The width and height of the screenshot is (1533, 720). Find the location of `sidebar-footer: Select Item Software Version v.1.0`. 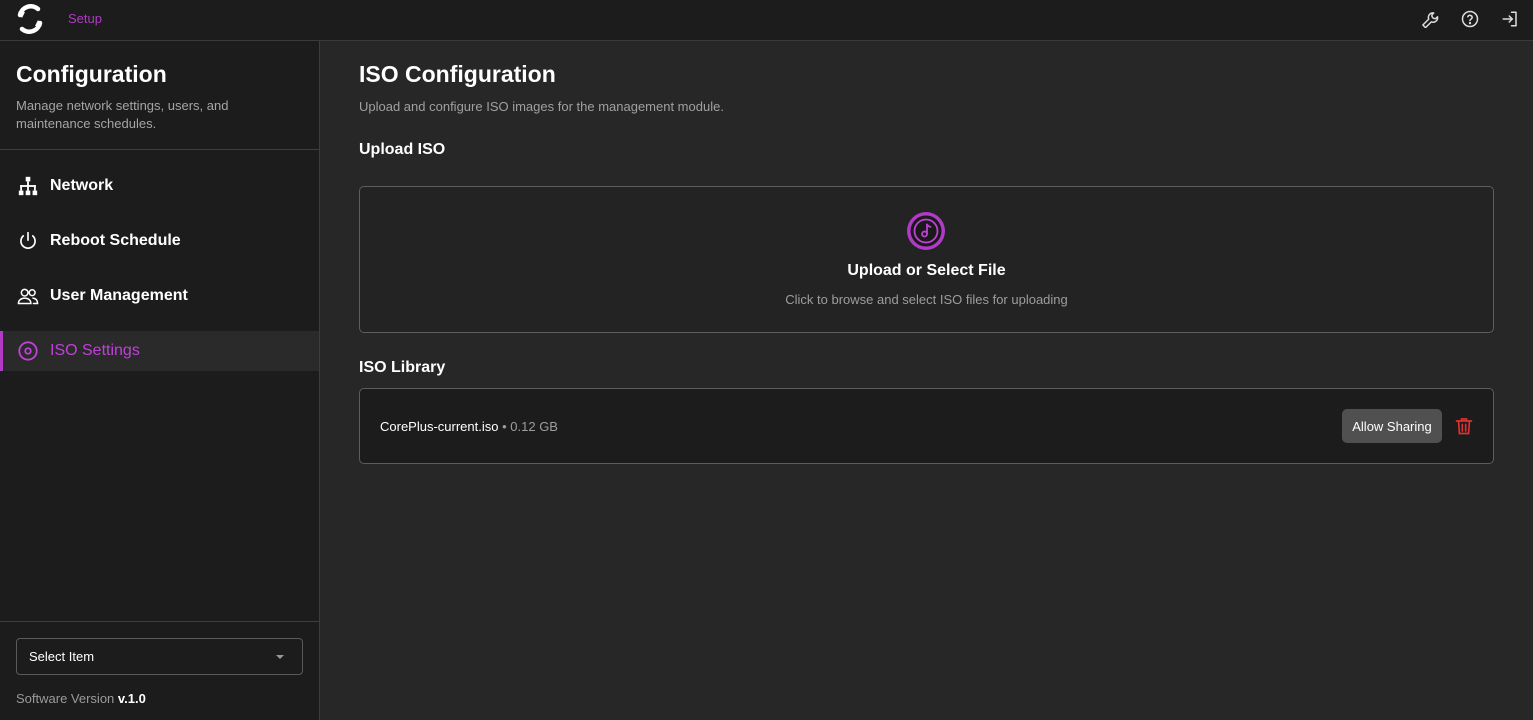

sidebar-footer: Select Item Software Version v.1.0 is located at coordinates (159, 670).